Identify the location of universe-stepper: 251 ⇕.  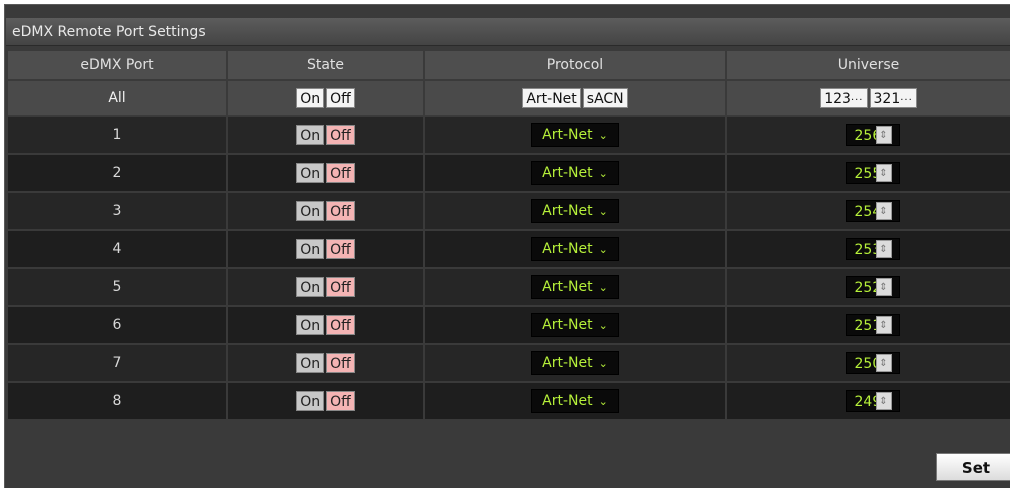
(872, 325).